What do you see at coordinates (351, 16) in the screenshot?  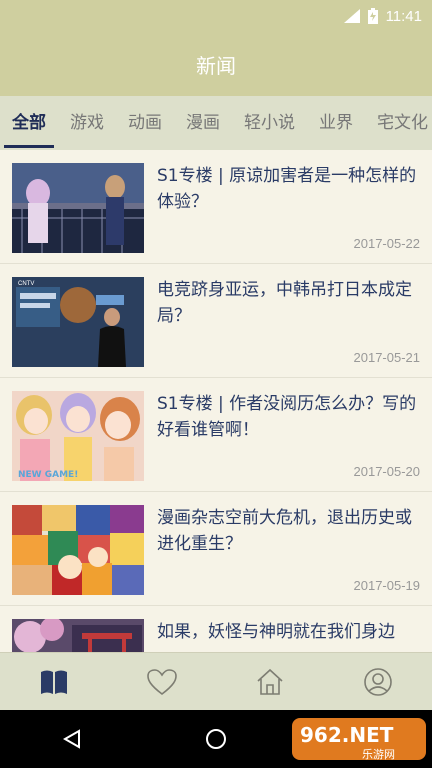 I see `signal-icon` at bounding box center [351, 16].